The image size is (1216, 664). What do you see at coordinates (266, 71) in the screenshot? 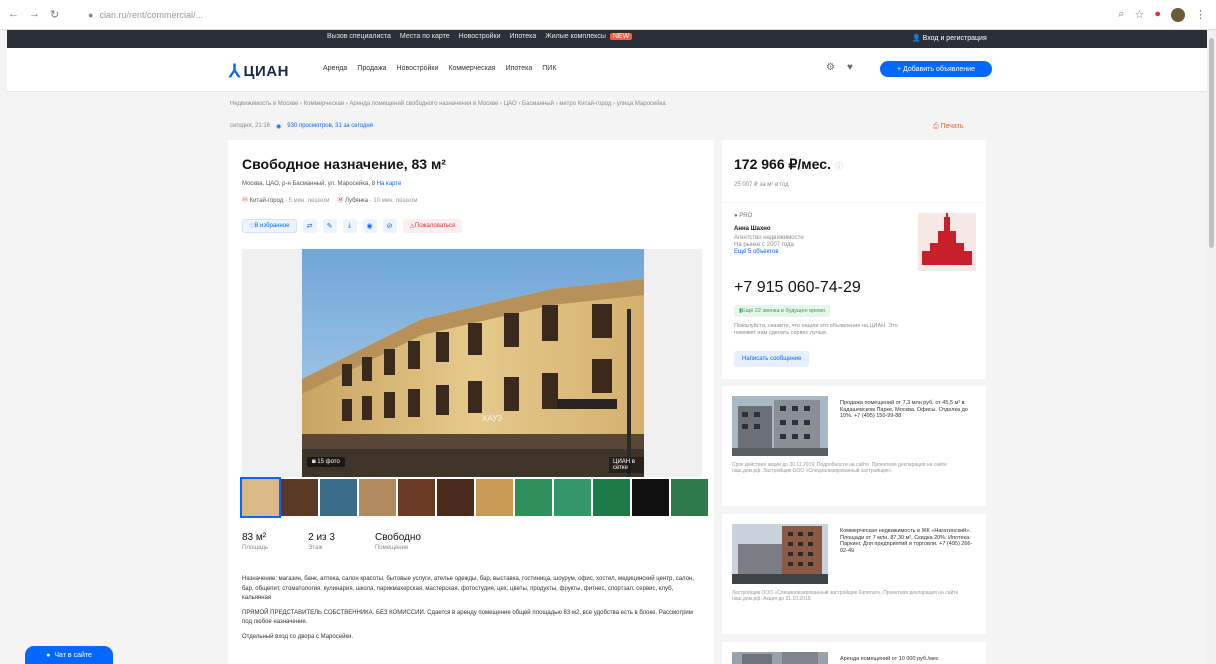
I see `logo-text: ЦИАН` at bounding box center [266, 71].